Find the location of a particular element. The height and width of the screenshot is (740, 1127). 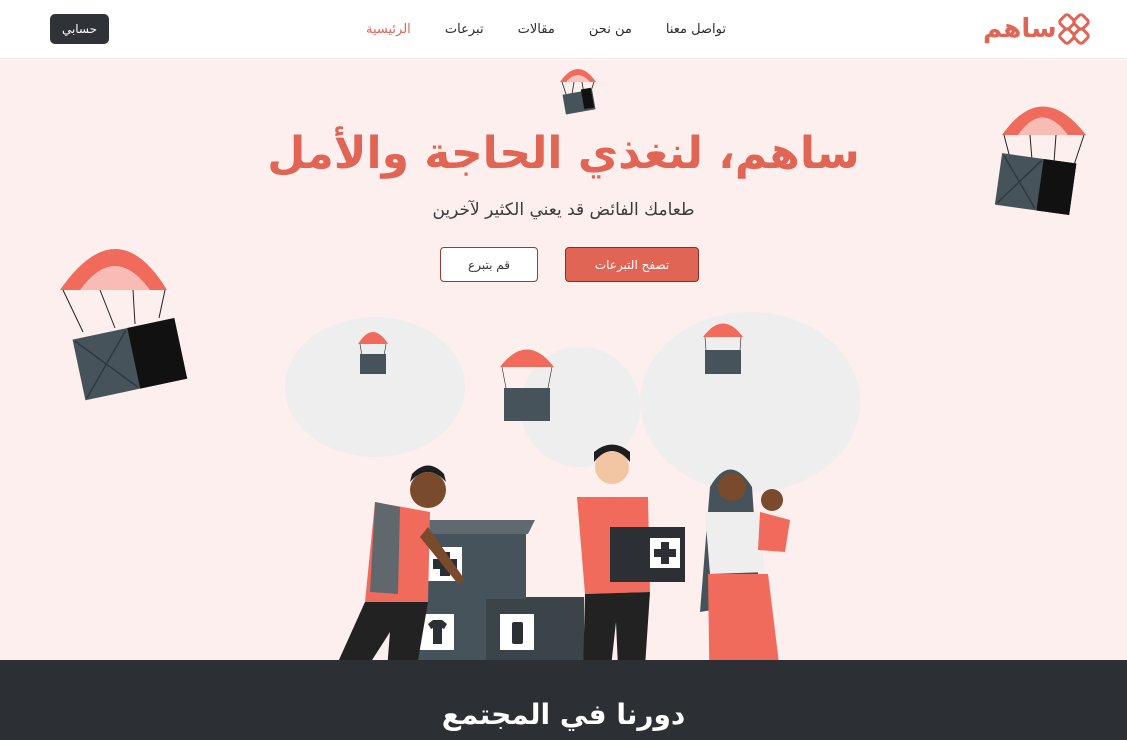

hero-title: ساهم، لنغذي الحاجة والأمل is located at coordinates (563, 153).